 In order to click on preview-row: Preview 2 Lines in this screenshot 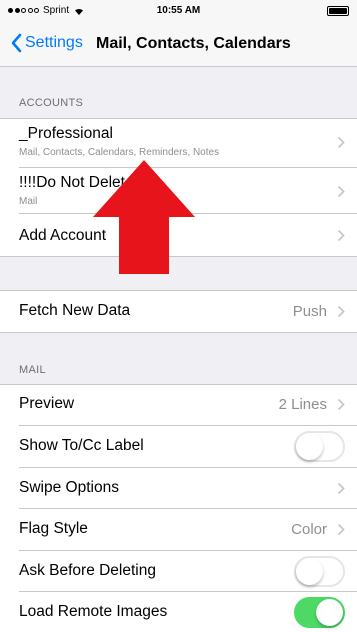, I will do `click(178, 405)`.